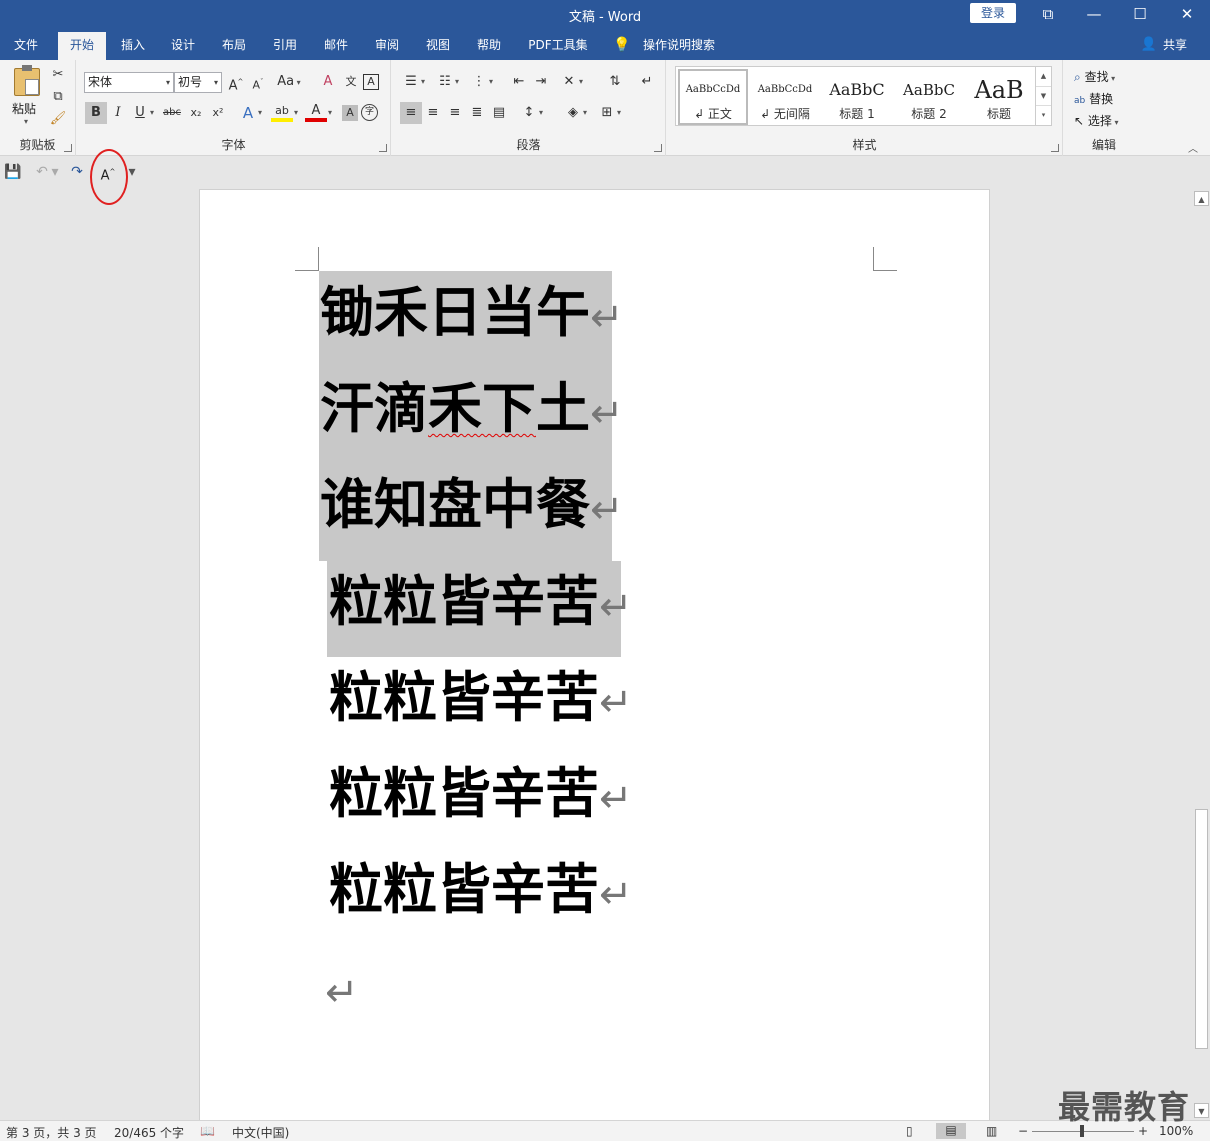  What do you see at coordinates (993, 13) in the screenshot?
I see `login-button: 登录` at bounding box center [993, 13].